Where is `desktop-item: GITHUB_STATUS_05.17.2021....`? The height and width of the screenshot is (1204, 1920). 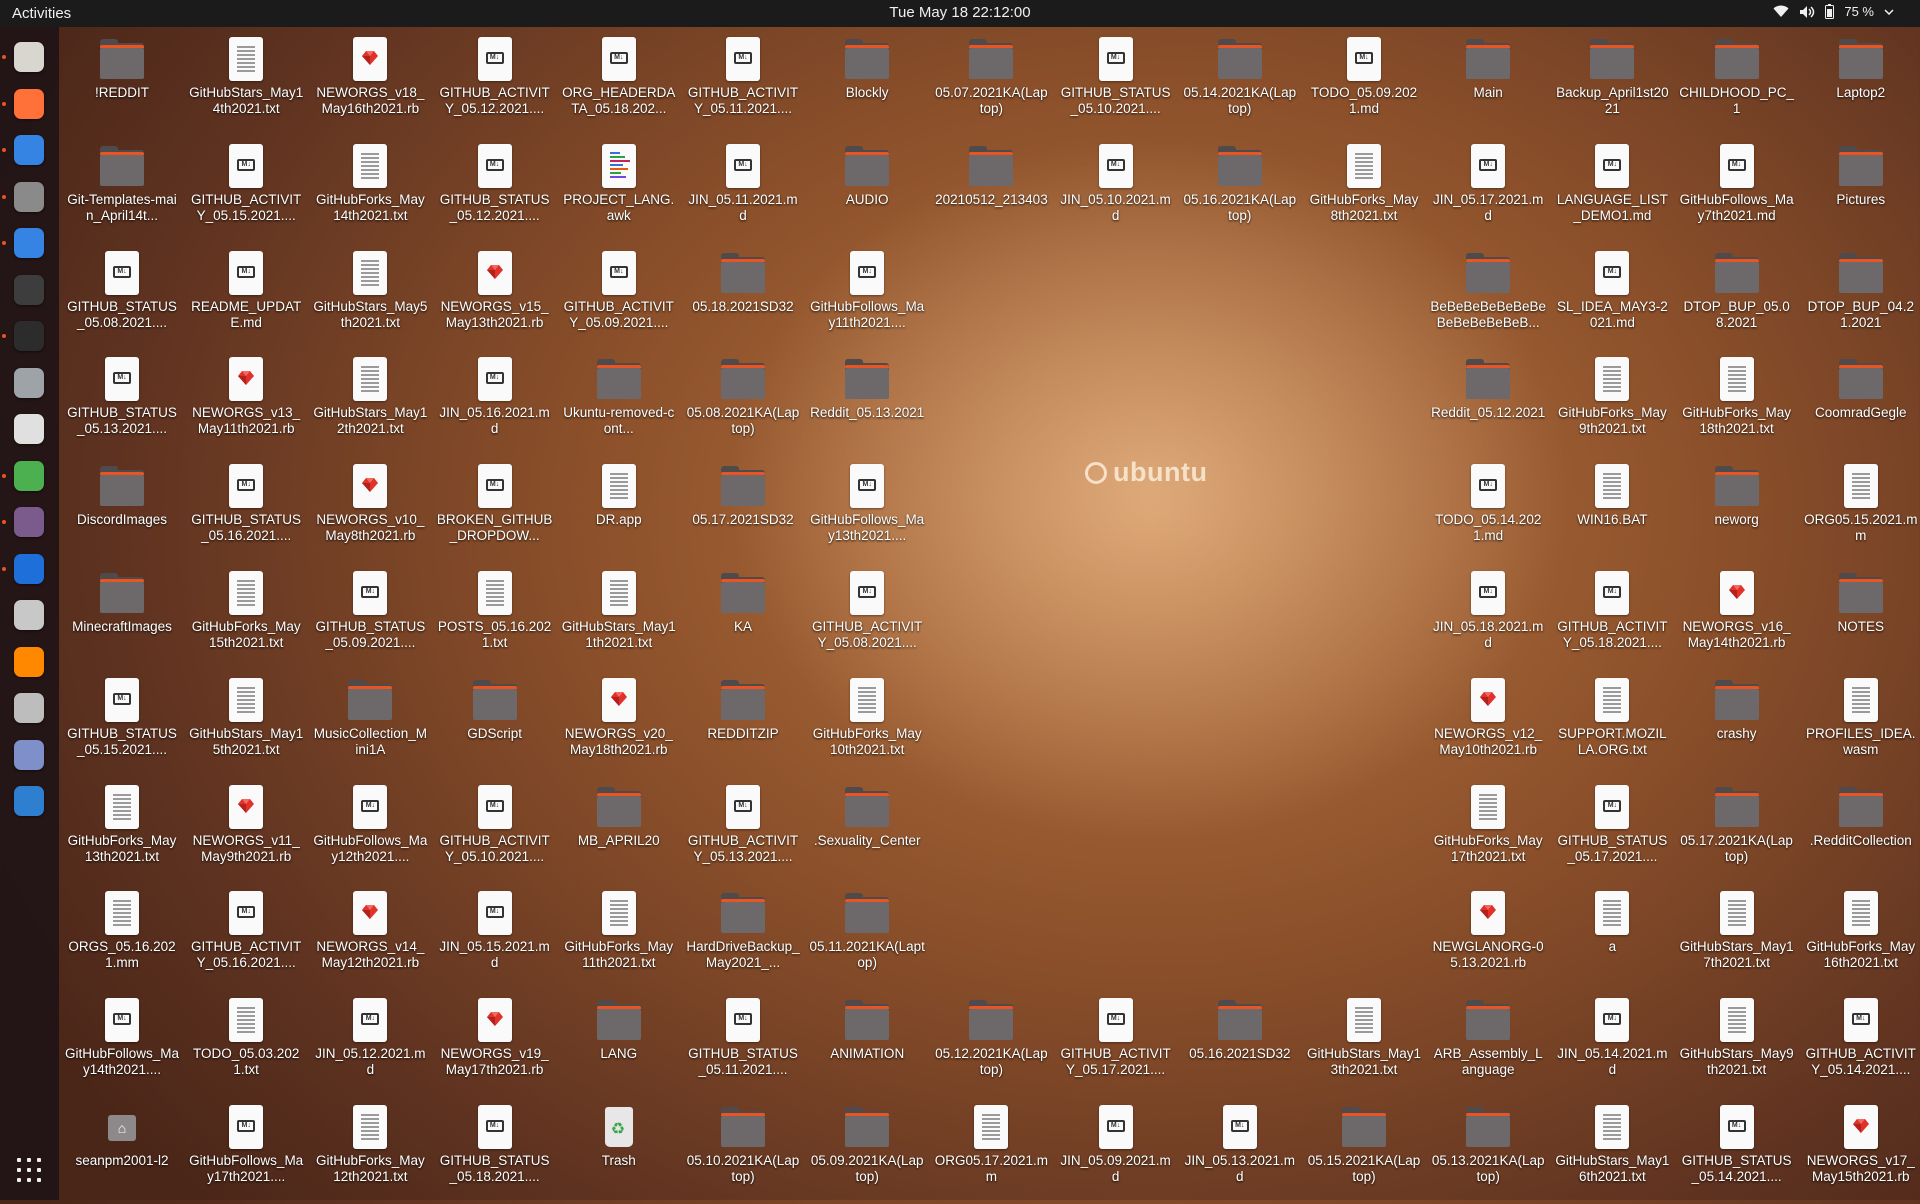
desktop-item: GITHUB_STATUS_05.17.2021.... is located at coordinates (1612, 832).